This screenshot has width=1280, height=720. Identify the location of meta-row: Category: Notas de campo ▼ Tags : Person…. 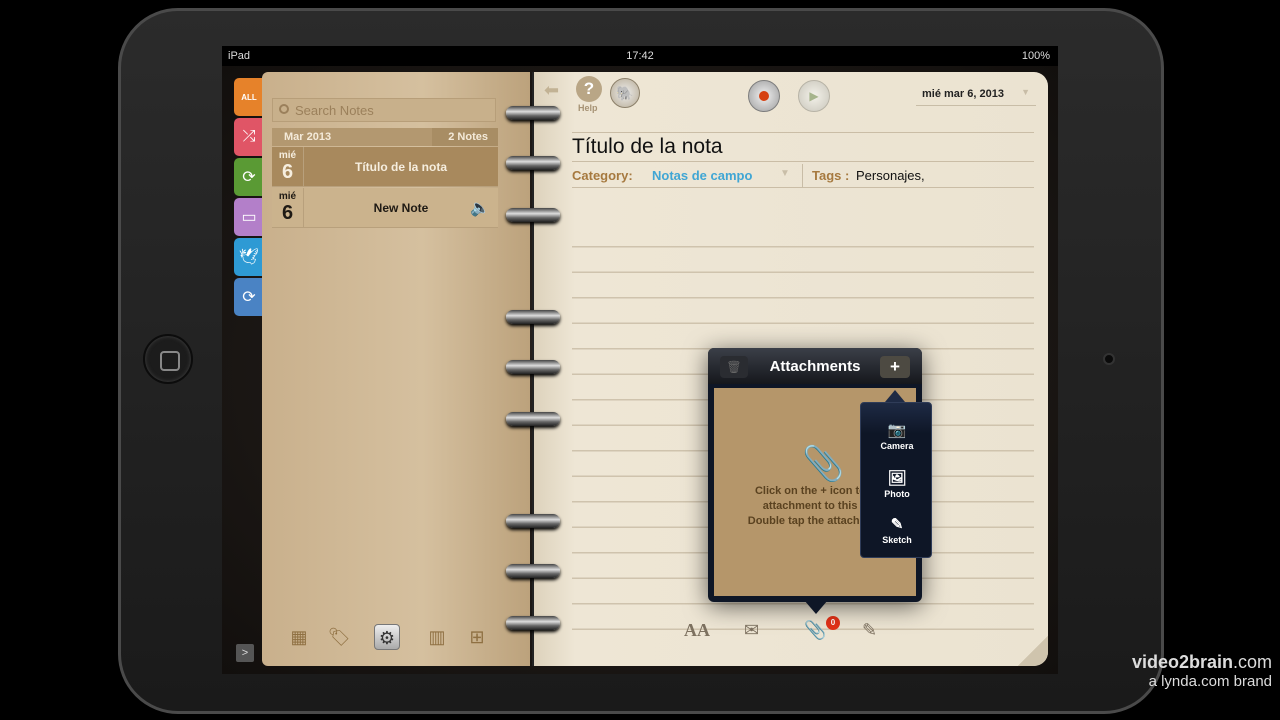
(803, 176).